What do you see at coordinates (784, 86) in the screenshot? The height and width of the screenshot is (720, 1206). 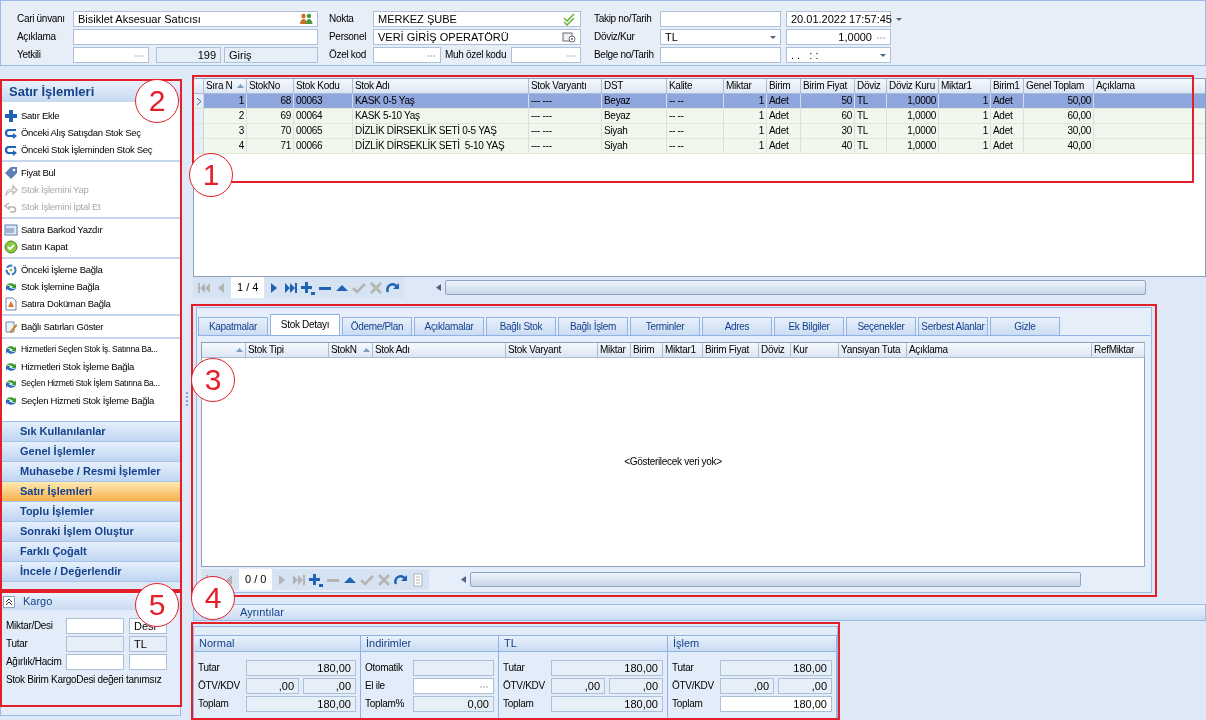 I see `column-header: Birim` at bounding box center [784, 86].